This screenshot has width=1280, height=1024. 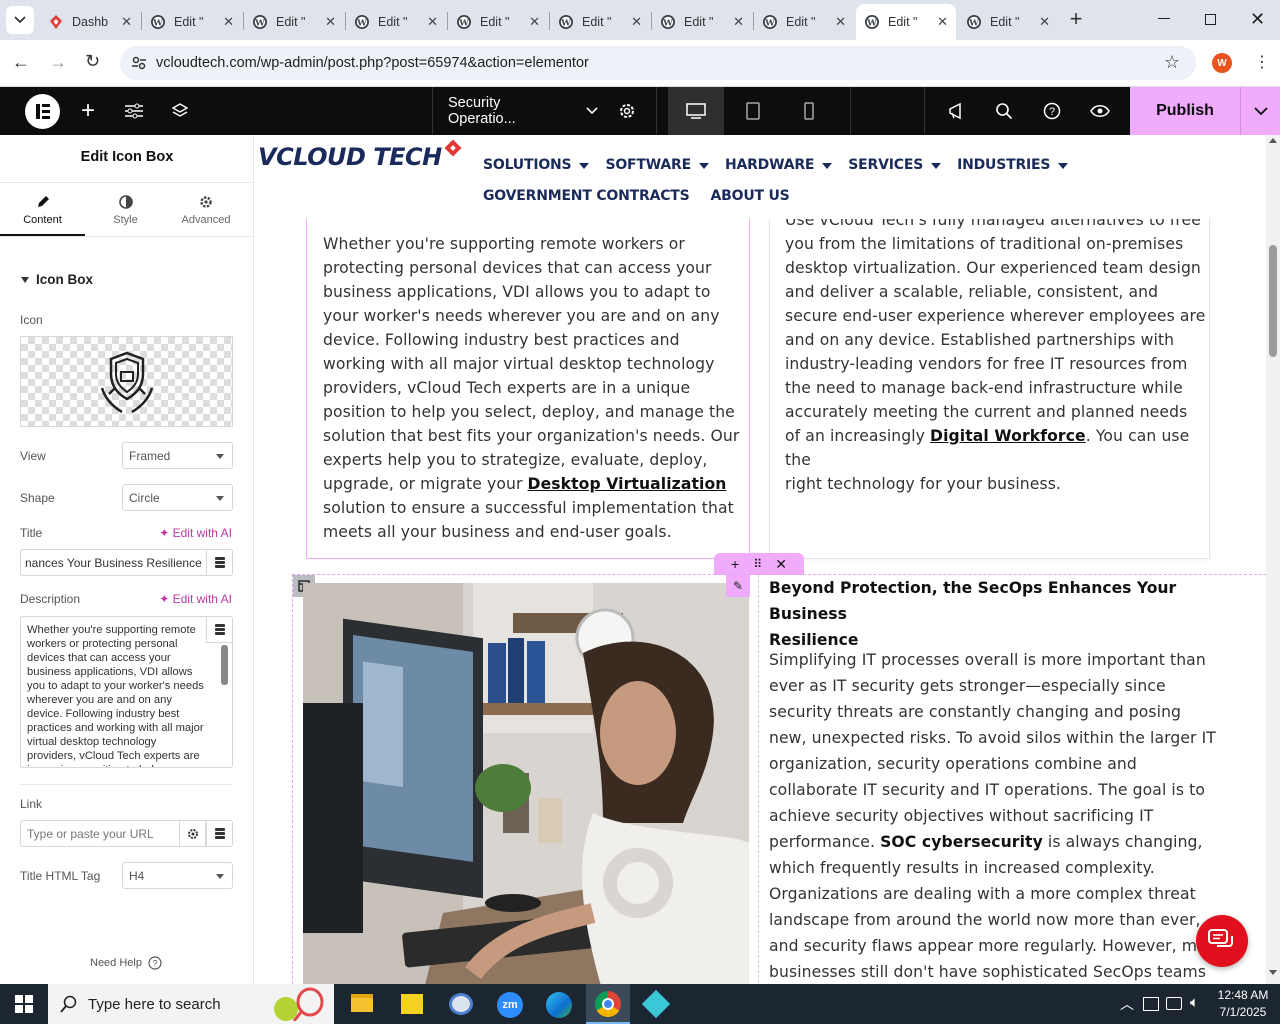 I want to click on edge-icon, so click(x=559, y=1005).